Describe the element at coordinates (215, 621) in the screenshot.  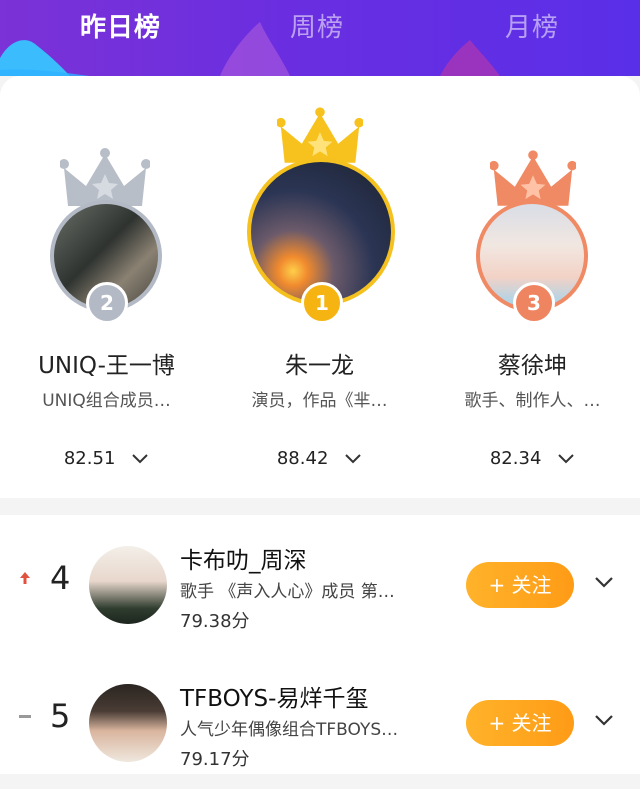
I see `score: 79.38分` at that location.